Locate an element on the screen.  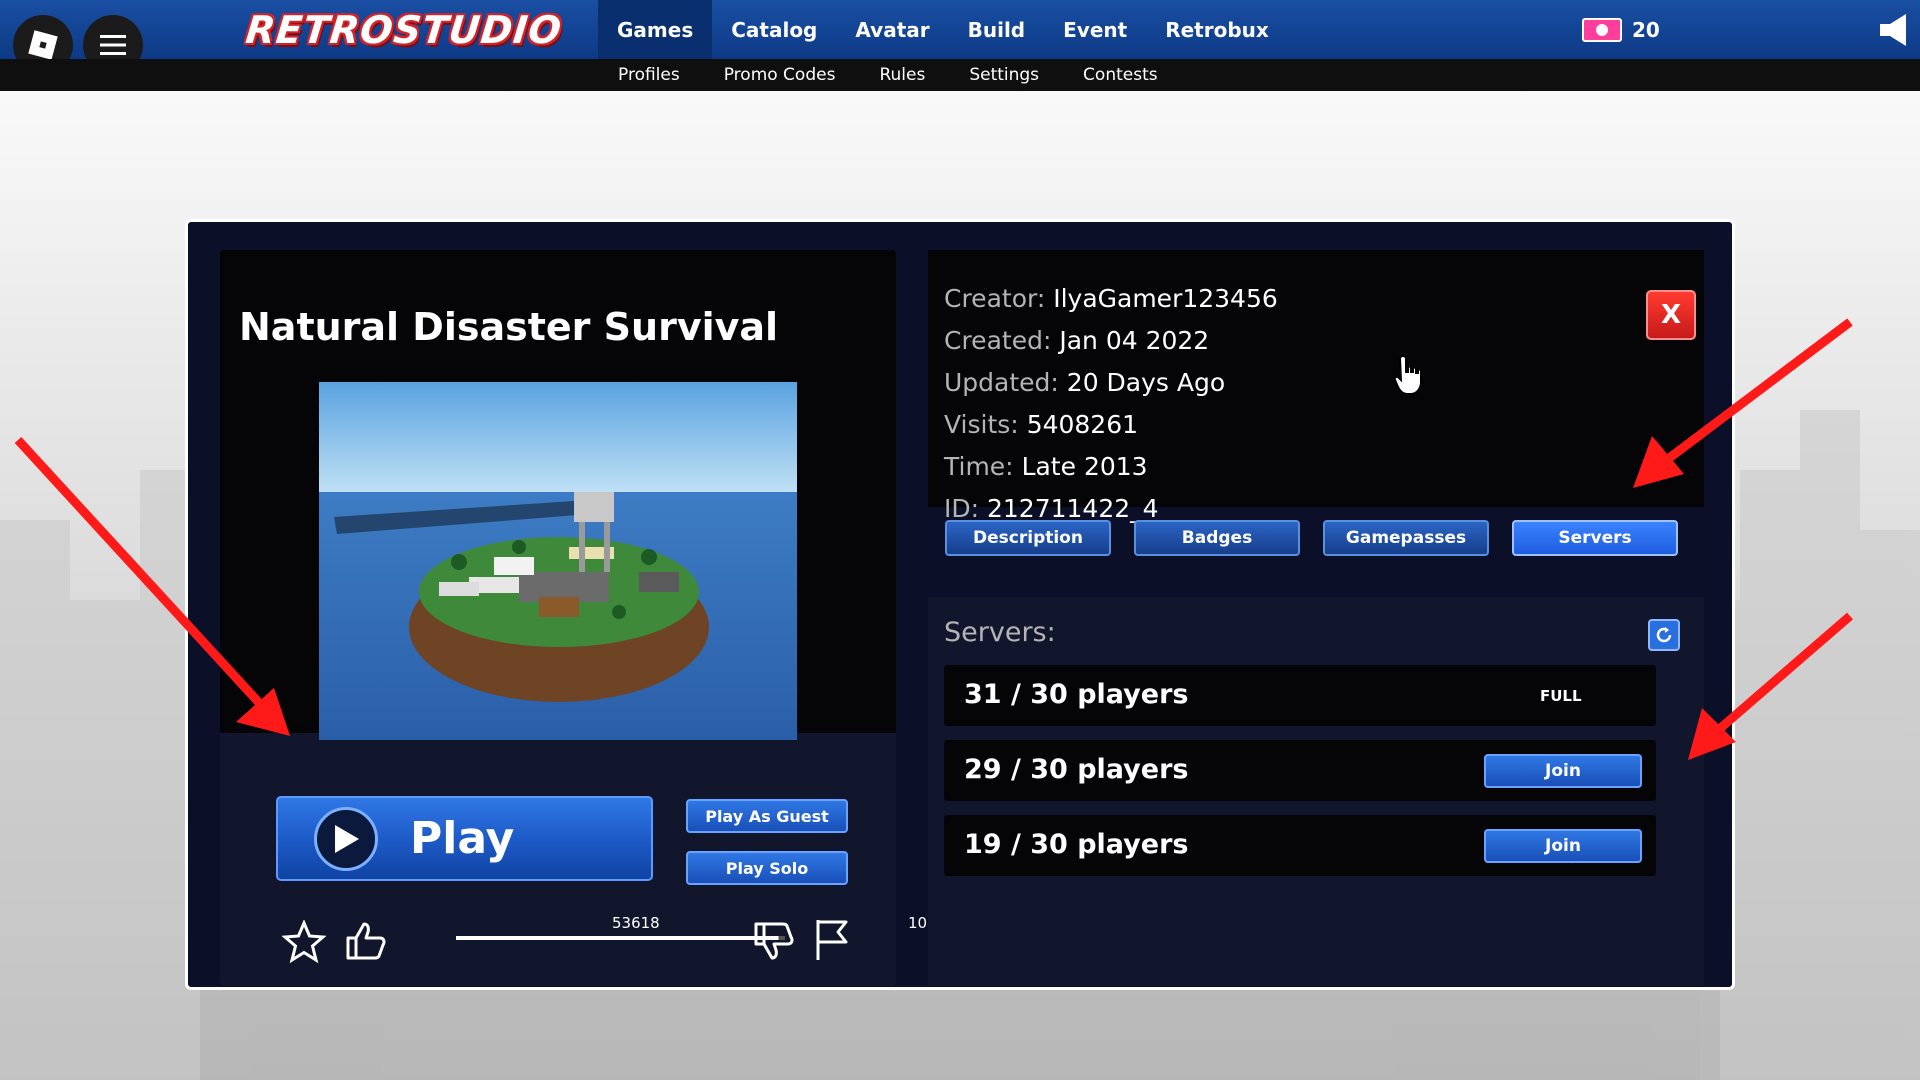
play-as-guest-button: Play As Guest is located at coordinates (767, 816).